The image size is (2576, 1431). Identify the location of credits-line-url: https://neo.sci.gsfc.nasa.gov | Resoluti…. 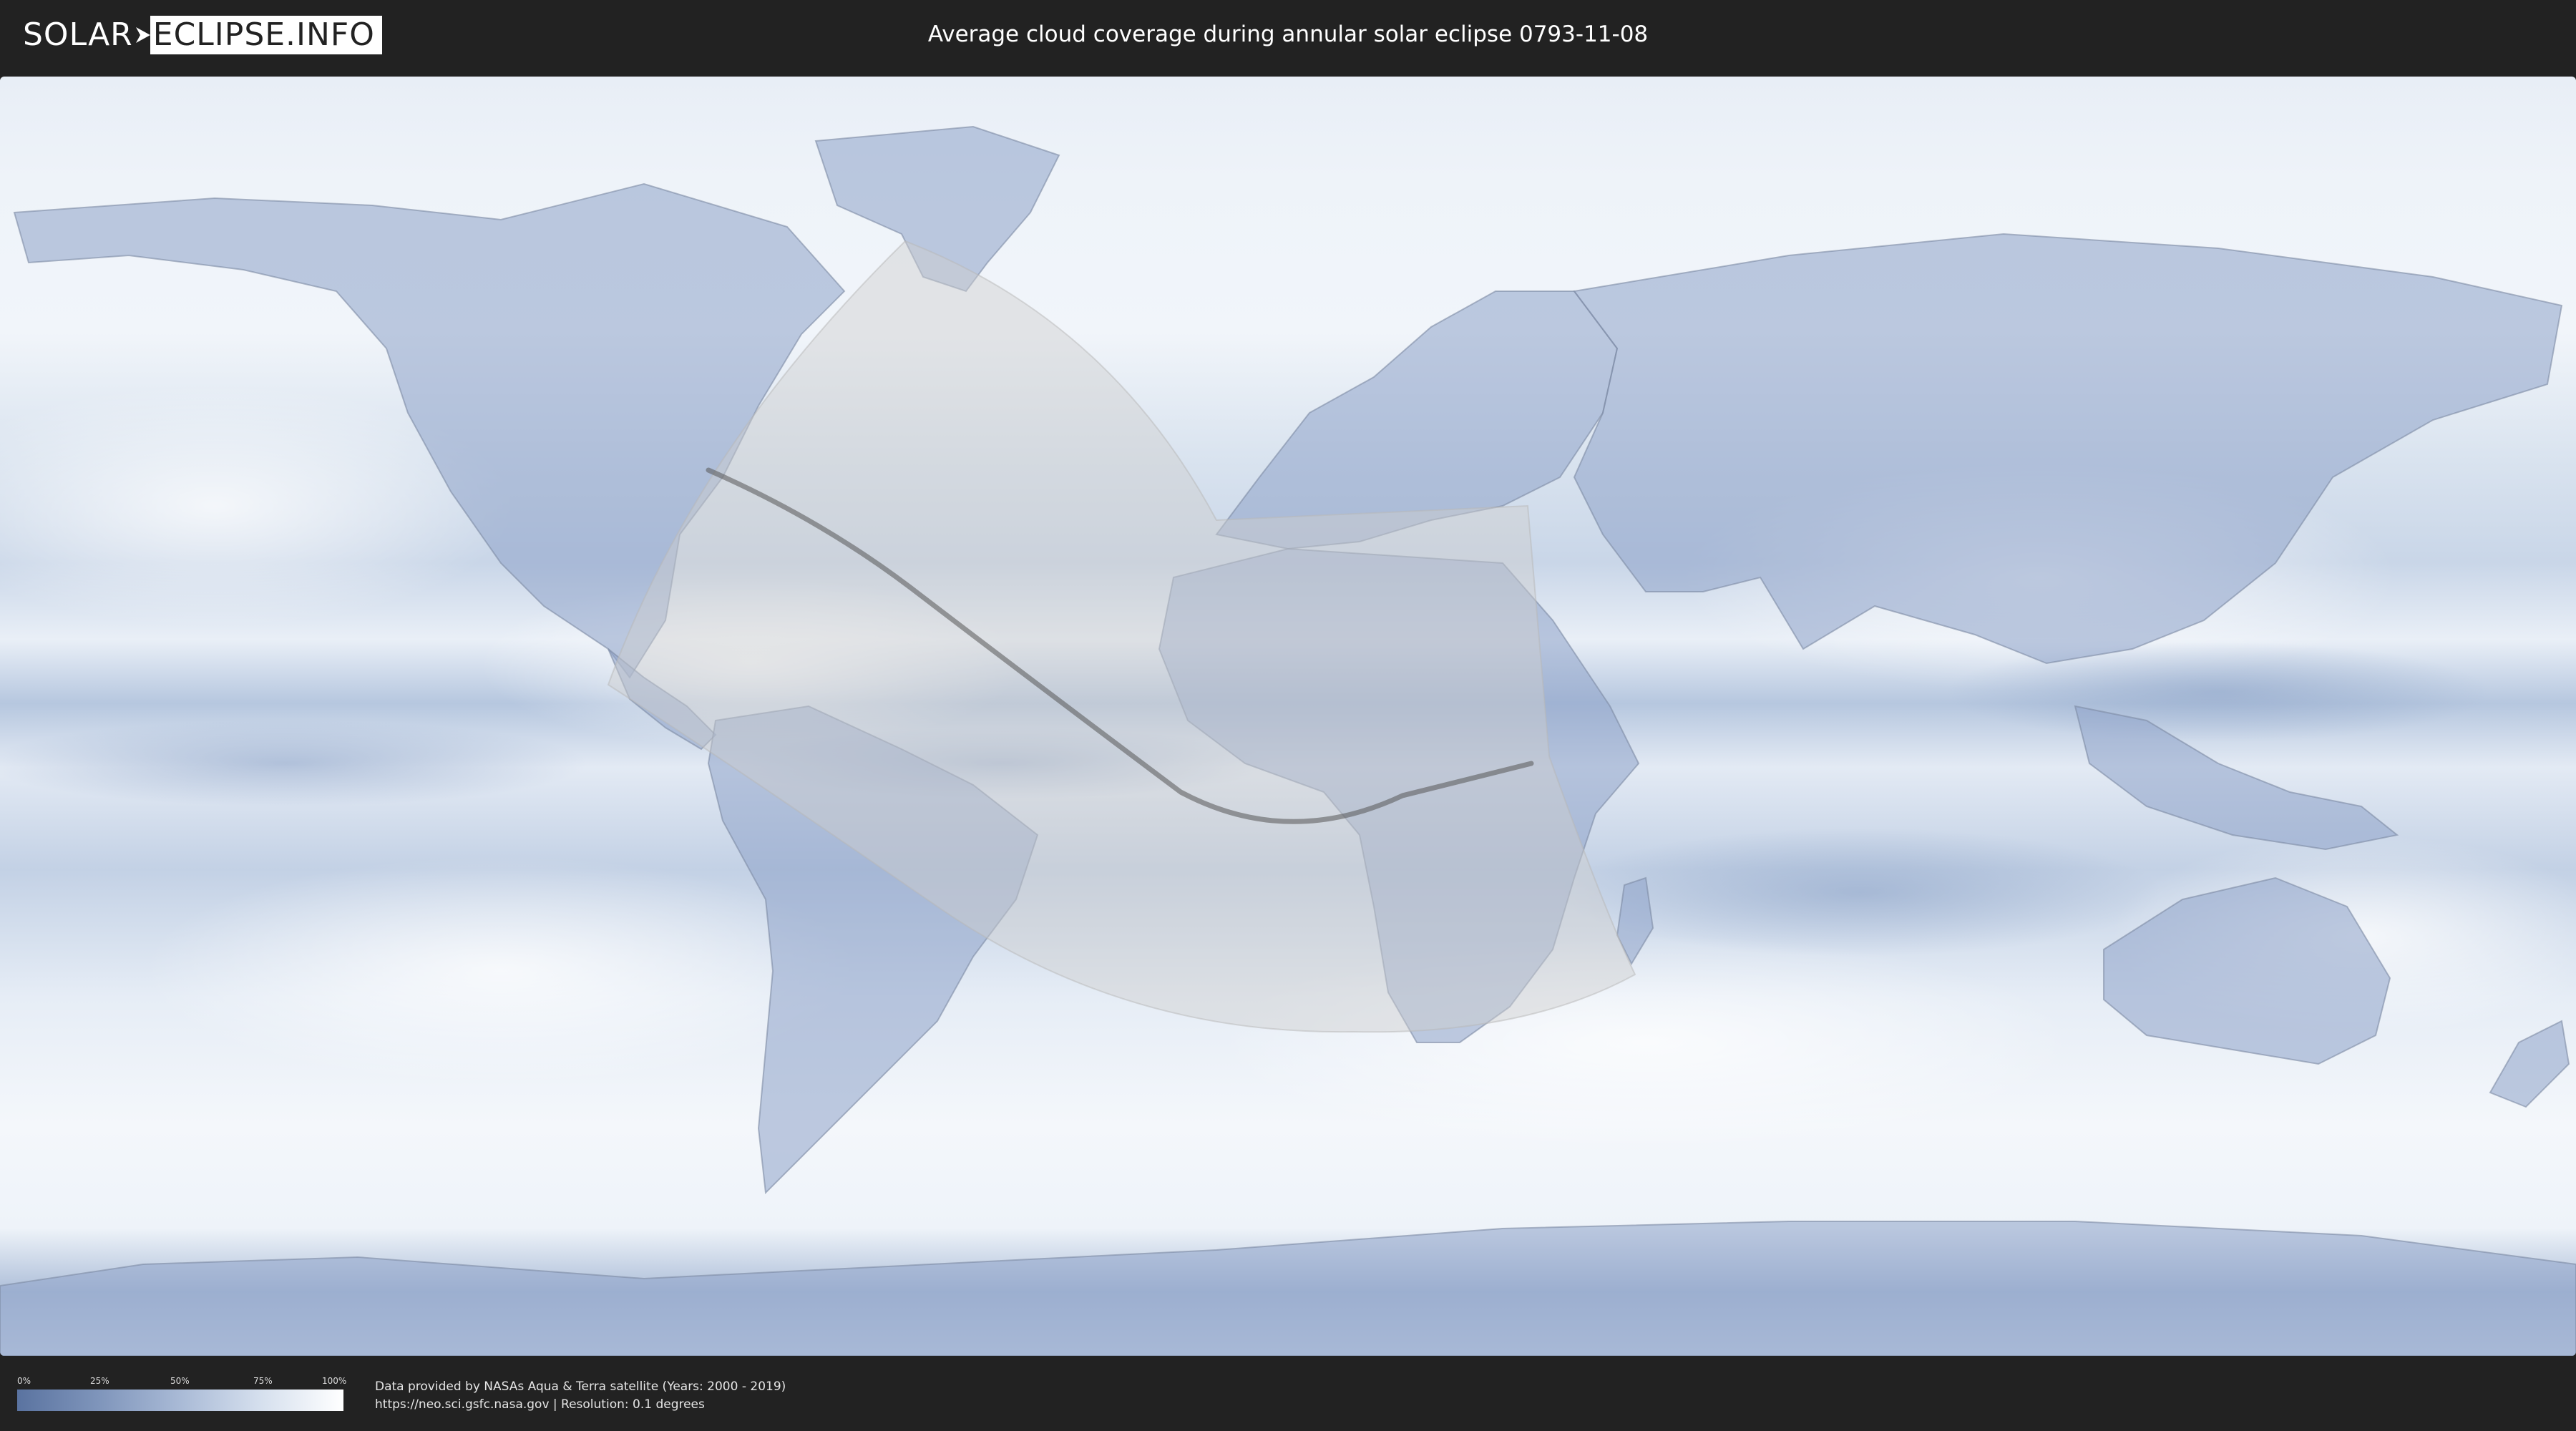
(580, 1405).